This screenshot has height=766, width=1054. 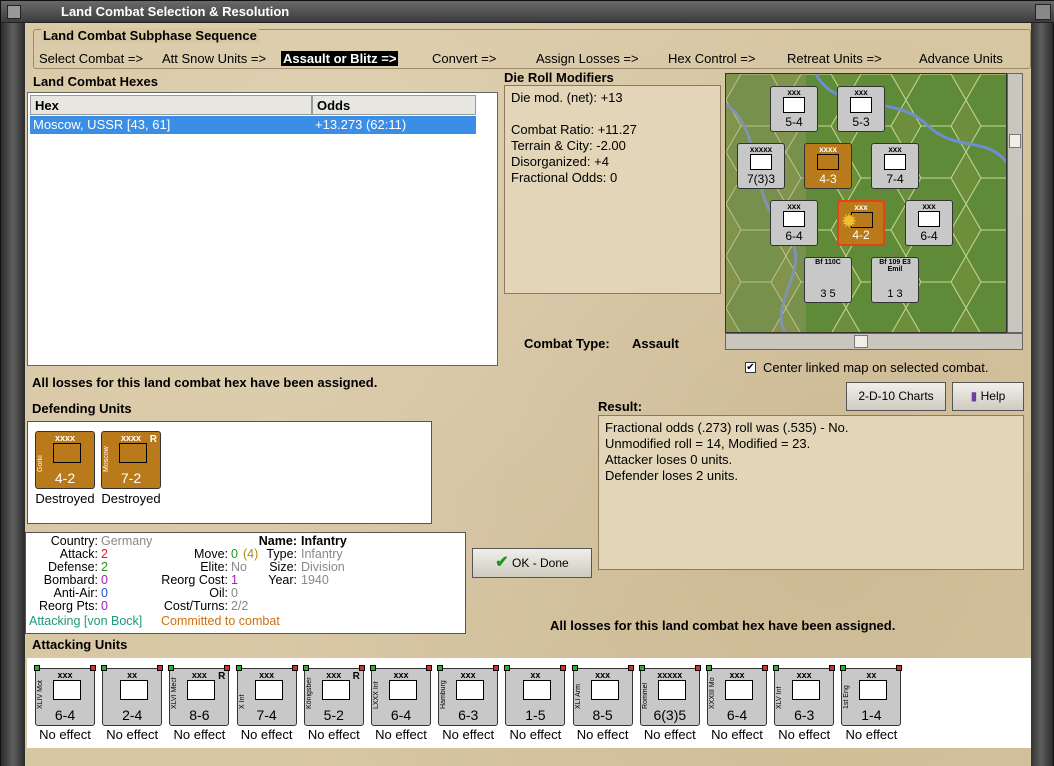 I want to click on combat-burst-icon: ✹, so click(x=849, y=222).